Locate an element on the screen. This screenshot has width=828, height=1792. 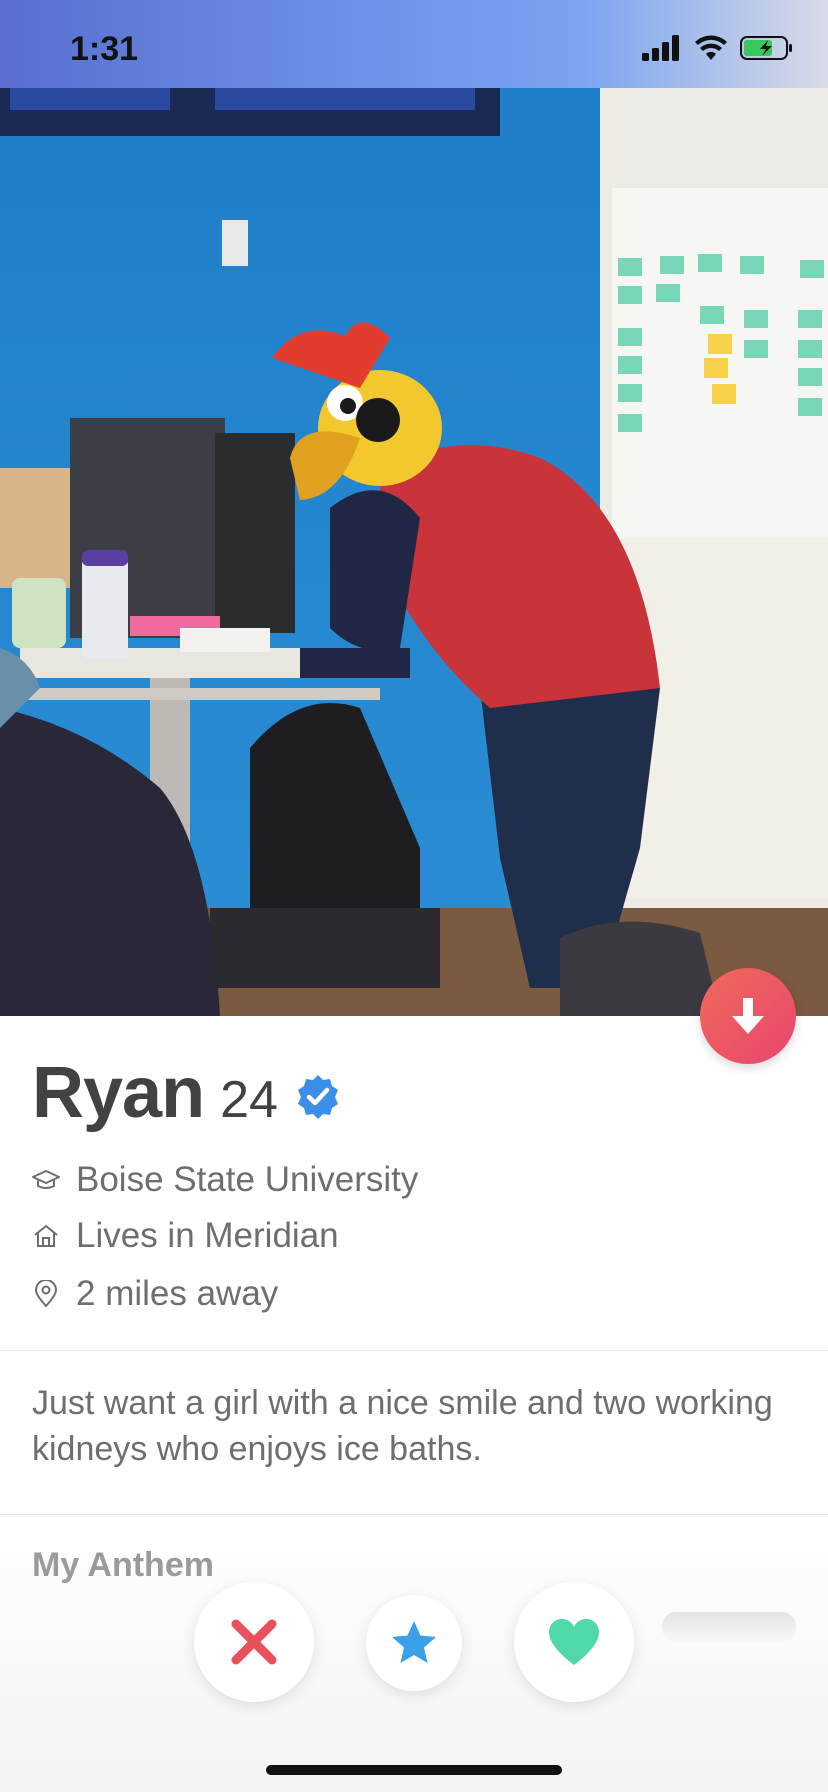
school-line: Boise State University is located at coordinates (225, 1180).